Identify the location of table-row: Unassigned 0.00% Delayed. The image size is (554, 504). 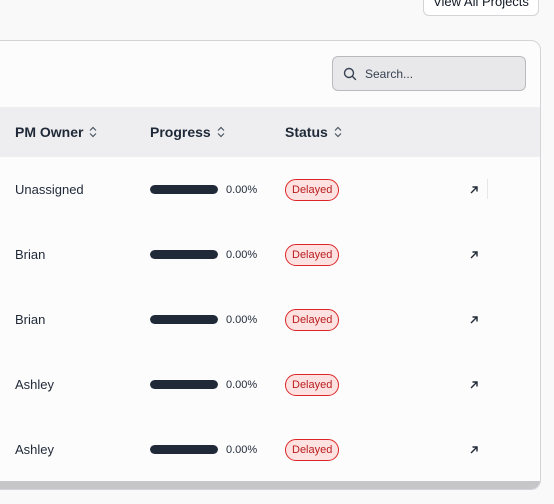
(270, 189).